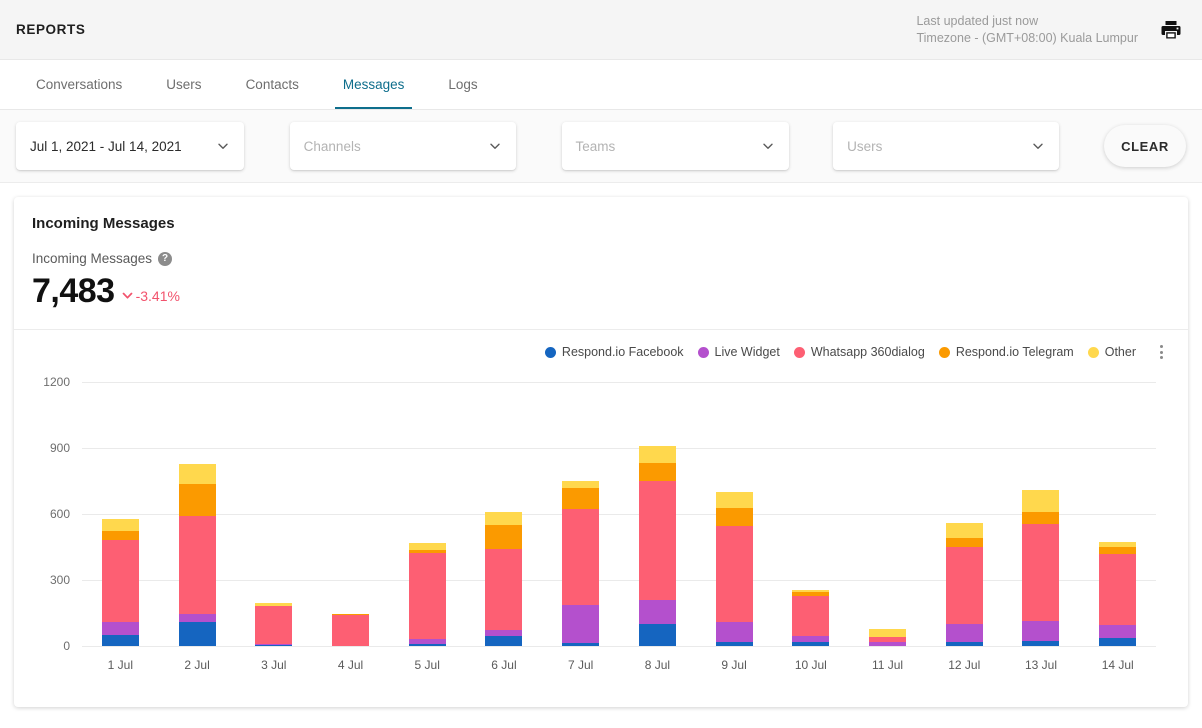 This screenshot has width=1202, height=728. I want to click on help-icon: ?, so click(165, 258).